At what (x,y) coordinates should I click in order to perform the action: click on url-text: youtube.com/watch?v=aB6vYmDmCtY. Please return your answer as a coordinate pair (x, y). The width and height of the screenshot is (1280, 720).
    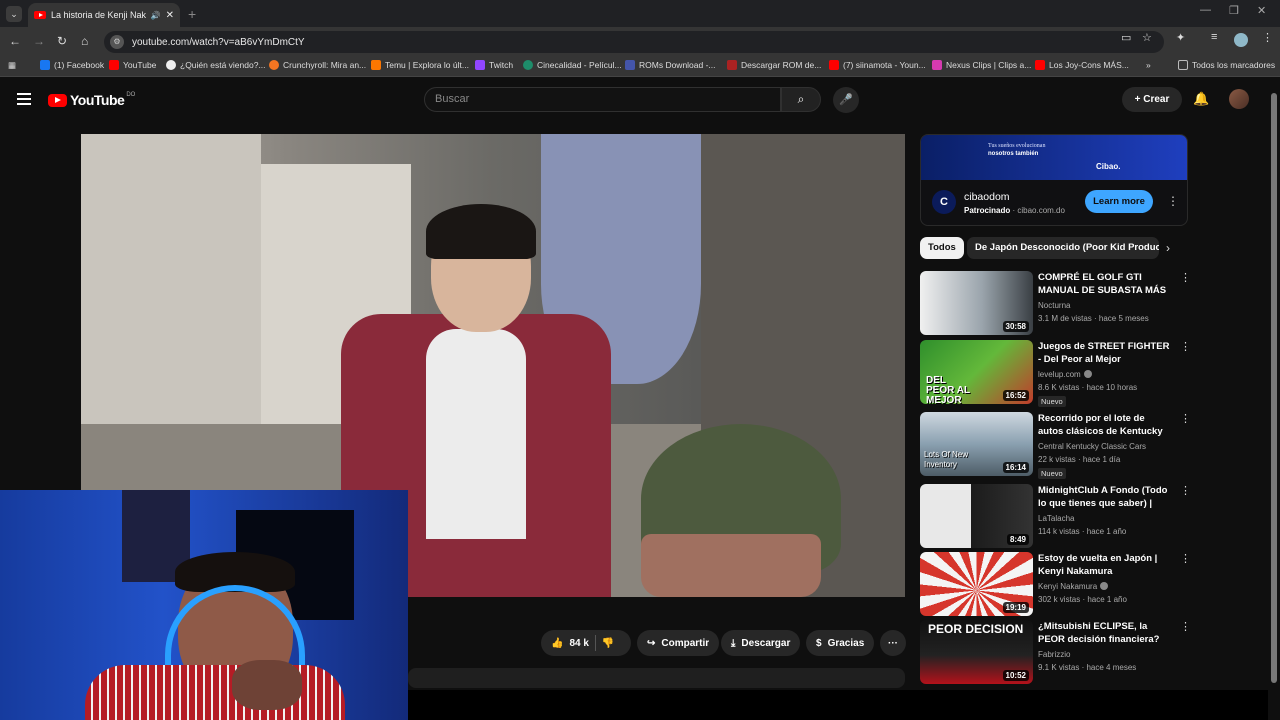
    Looking at the image, I should click on (218, 42).